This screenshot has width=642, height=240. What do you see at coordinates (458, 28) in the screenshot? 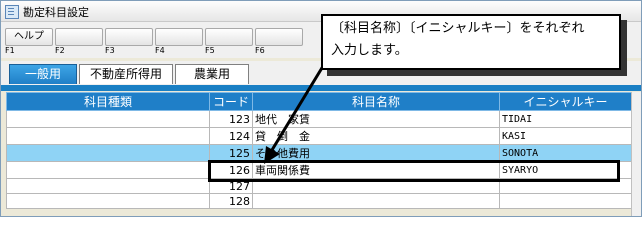
I see `callout-line-1: 〔科目名称〕〔イニシャルキー〕をそれぞれ` at bounding box center [458, 28].